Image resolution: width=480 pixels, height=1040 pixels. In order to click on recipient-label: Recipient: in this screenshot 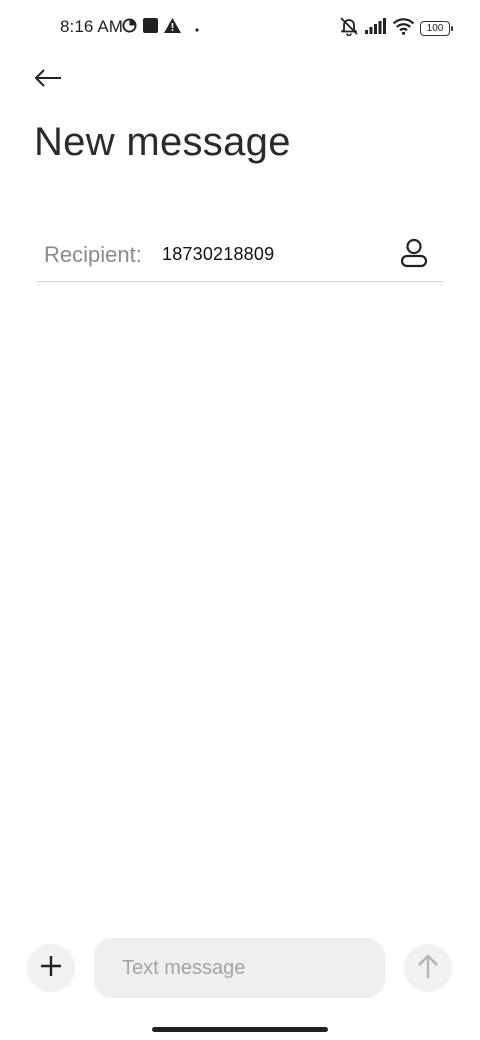, I will do `click(93, 254)`.